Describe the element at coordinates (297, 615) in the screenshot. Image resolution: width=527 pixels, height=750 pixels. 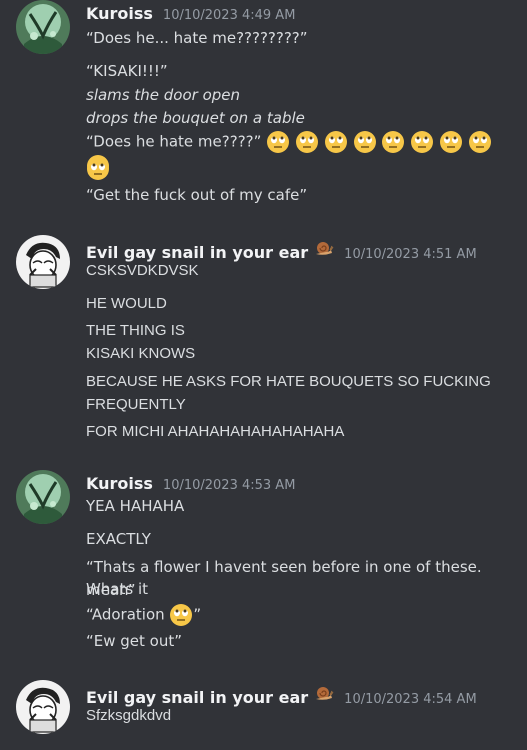
I see `message-line-with-emoji: “Adoration ”` at that location.